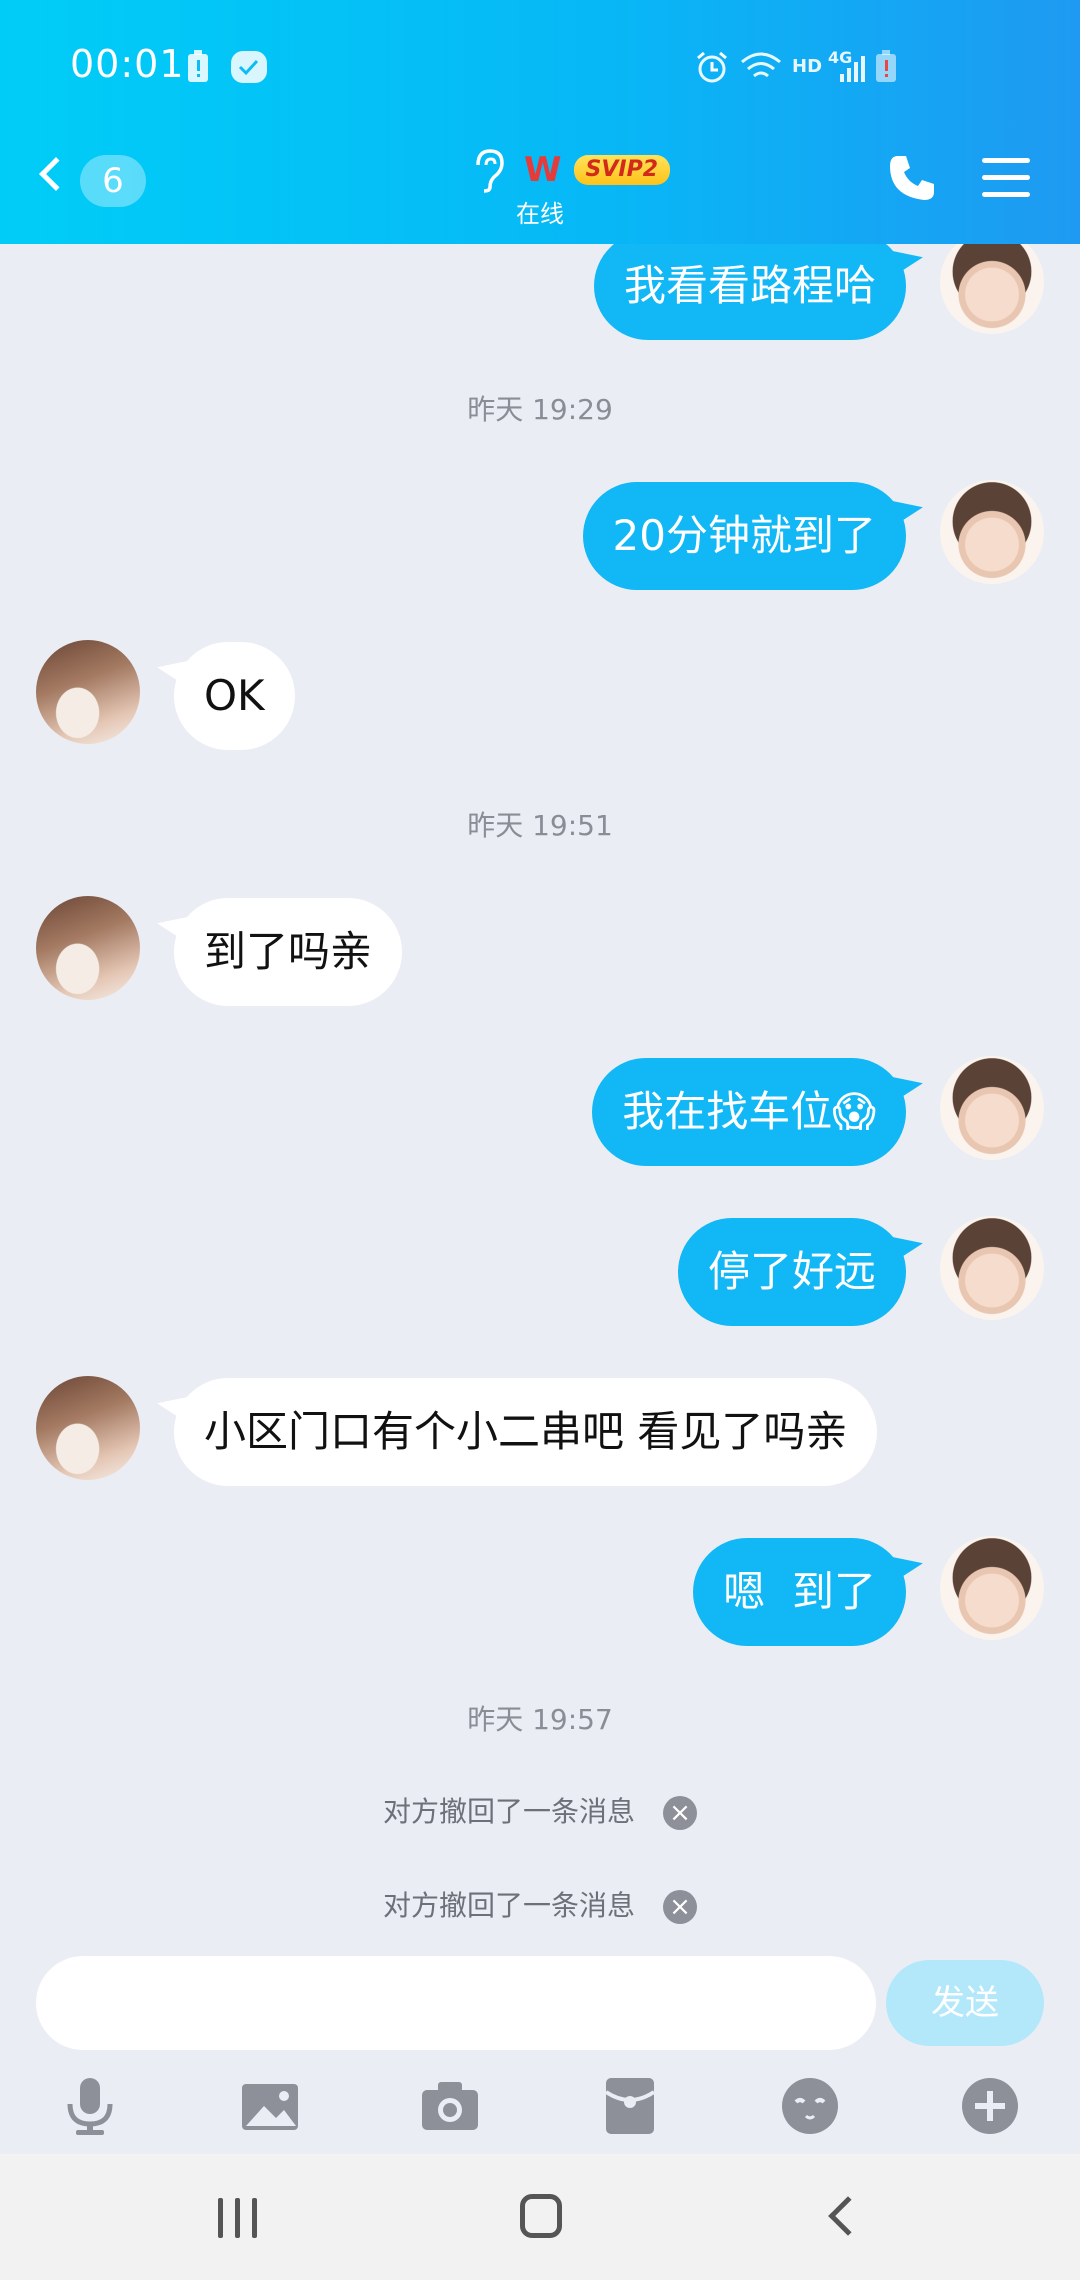 Image resolution: width=1080 pixels, height=2280 pixels. Describe the element at coordinates (543, 170) in the screenshot. I see `contact-name: W` at that location.